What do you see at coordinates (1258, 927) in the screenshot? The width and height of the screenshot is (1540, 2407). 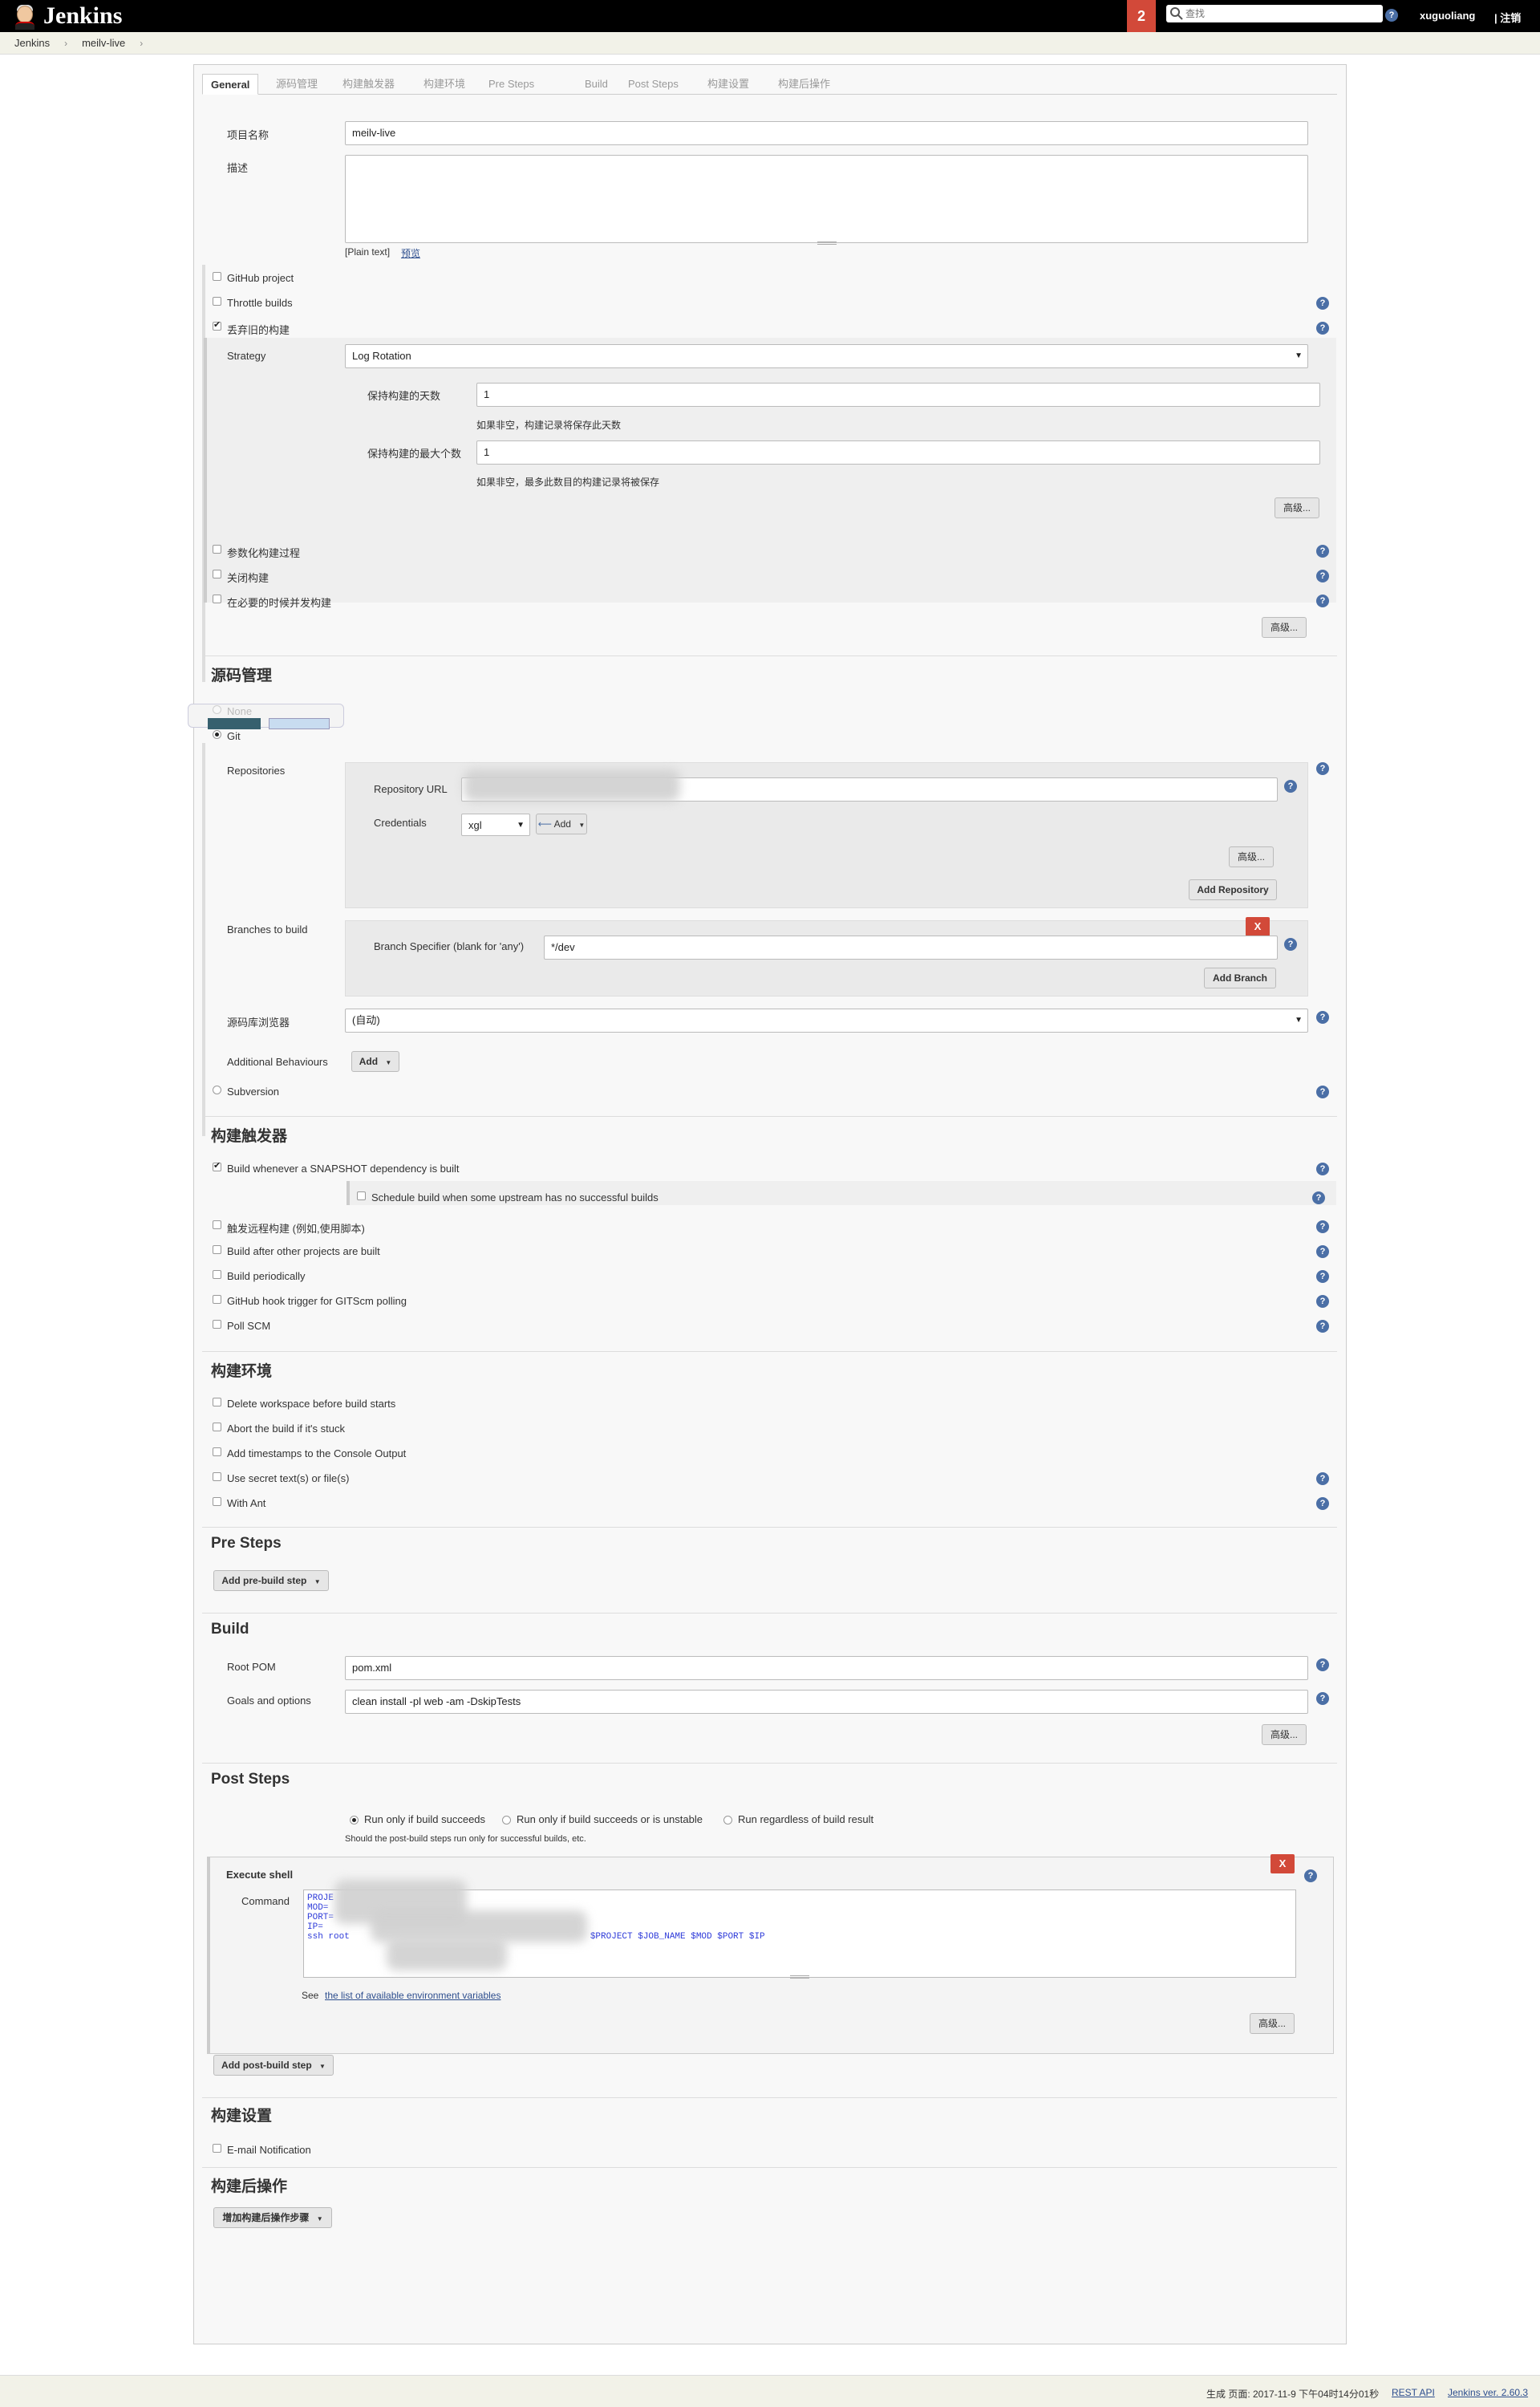 I see `delete-branch-button: X` at bounding box center [1258, 927].